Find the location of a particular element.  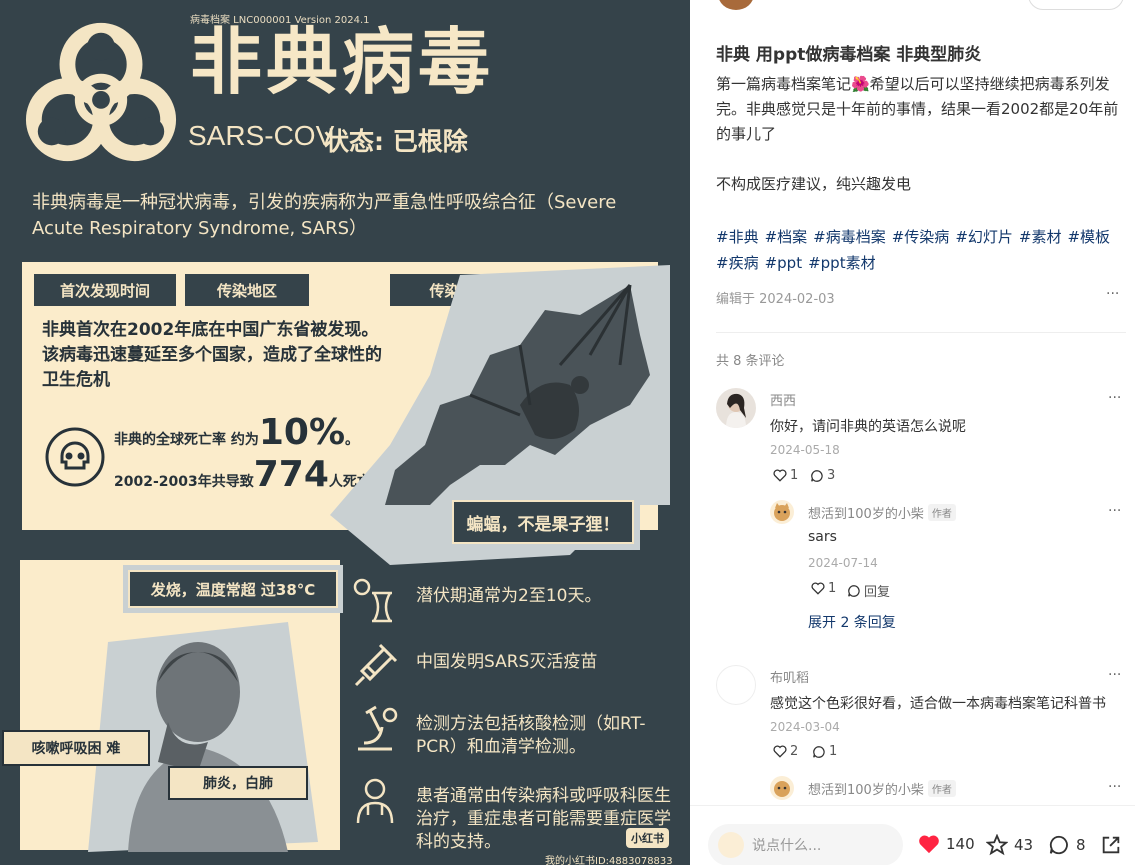

comments-button: 8 is located at coordinates (1067, 845).